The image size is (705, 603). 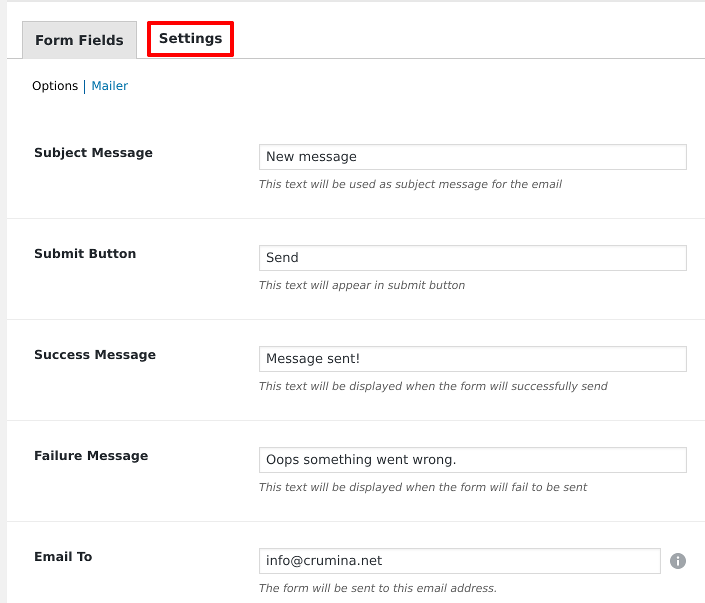 What do you see at coordinates (85, 254) in the screenshot?
I see `field-label: Submit Button` at bounding box center [85, 254].